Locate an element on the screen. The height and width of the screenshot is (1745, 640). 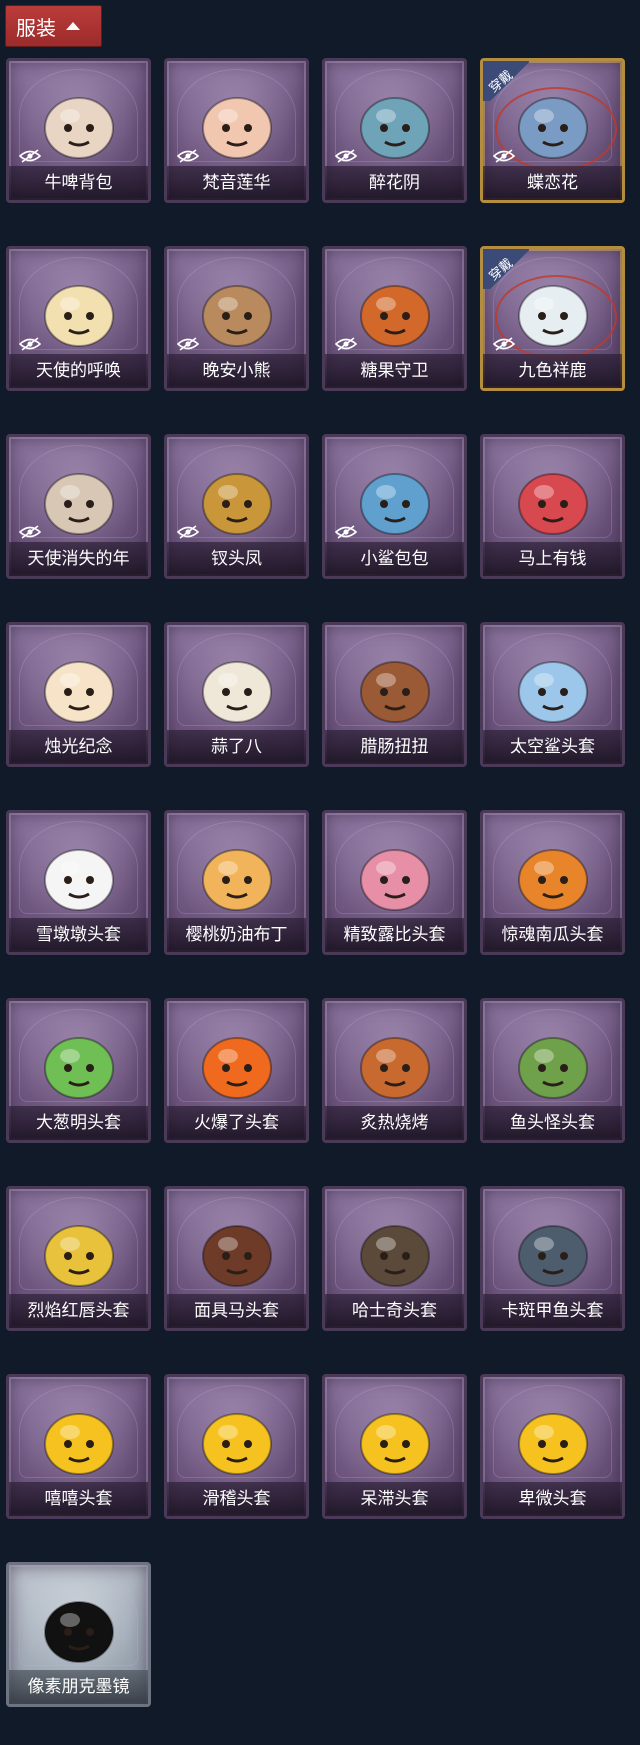
outfit-card: 晚安小熊 is located at coordinates (236, 318).